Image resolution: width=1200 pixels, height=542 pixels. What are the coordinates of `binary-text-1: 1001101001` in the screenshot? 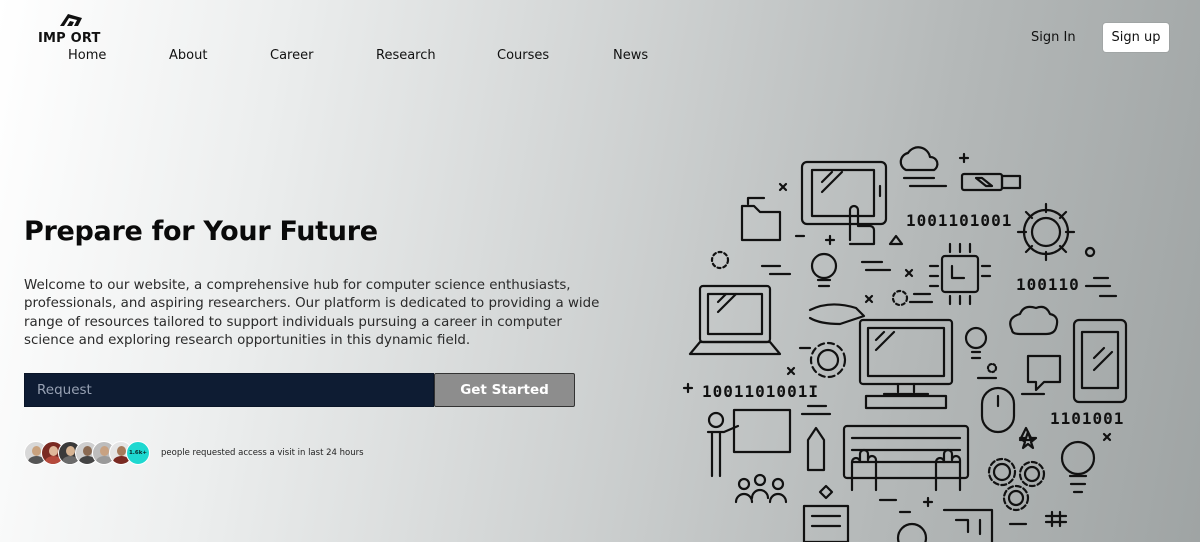 It's located at (959, 220).